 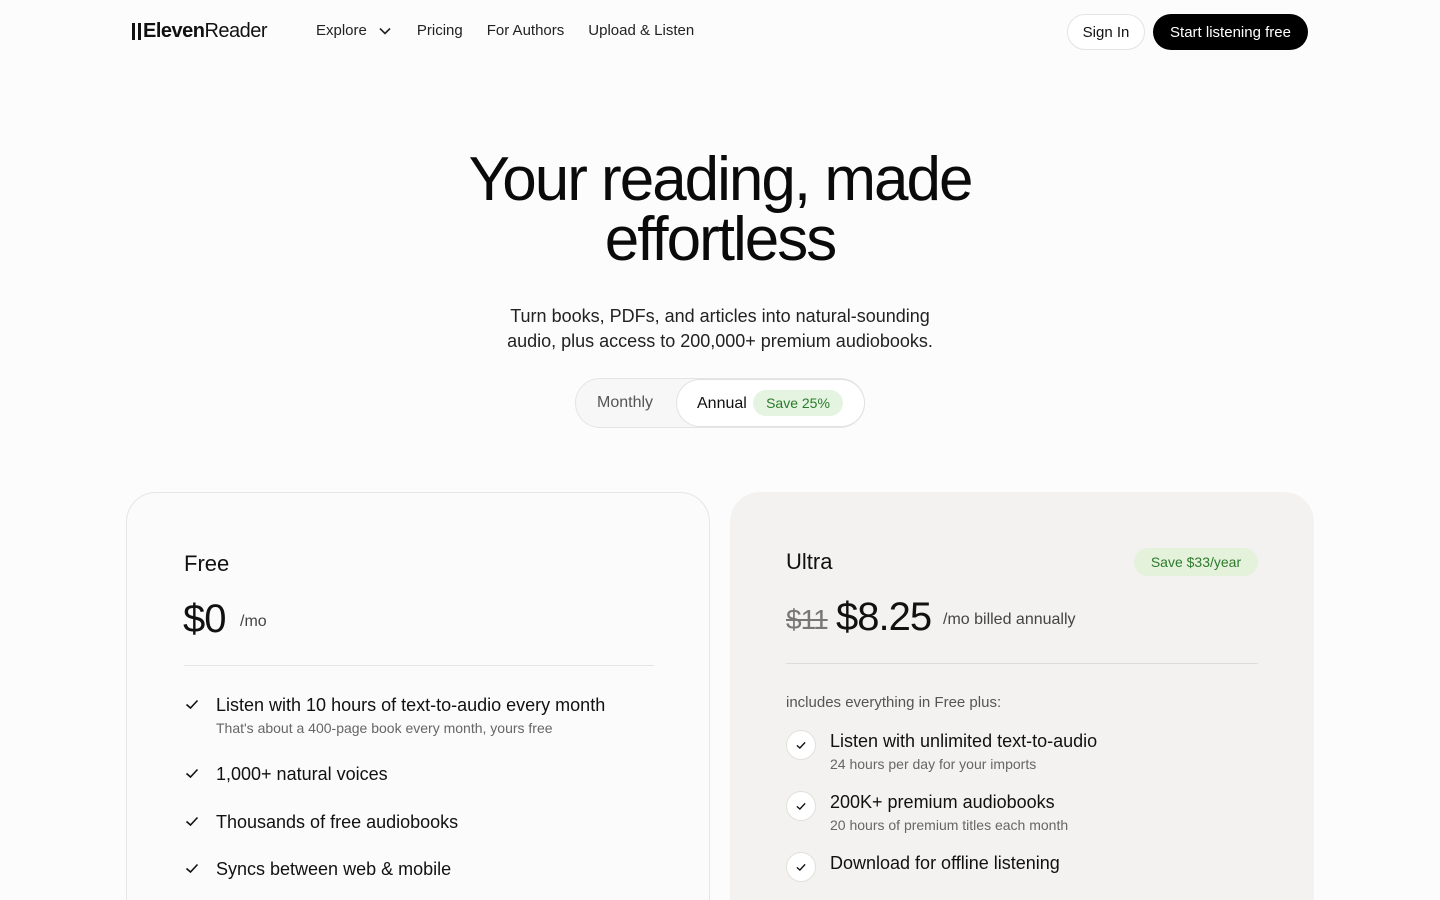 I want to click on save-25-badge: Save 25%, so click(x=798, y=403).